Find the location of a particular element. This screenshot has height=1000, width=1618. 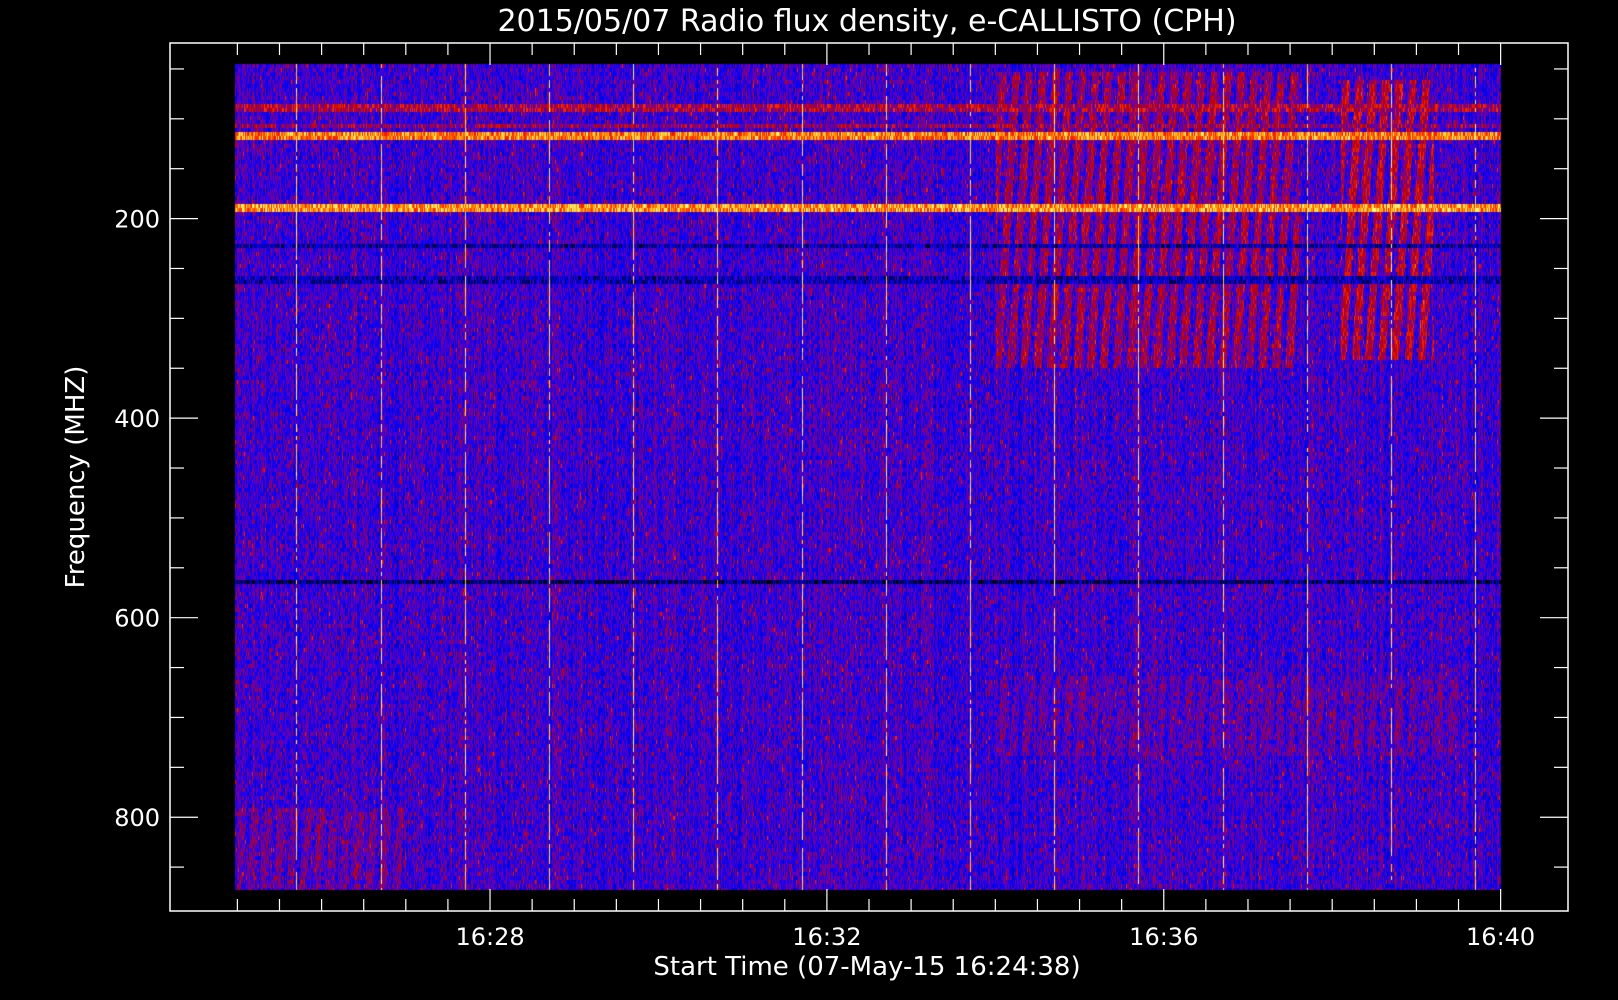

x-tick-label: 16:40 is located at coordinates (1500, 937).